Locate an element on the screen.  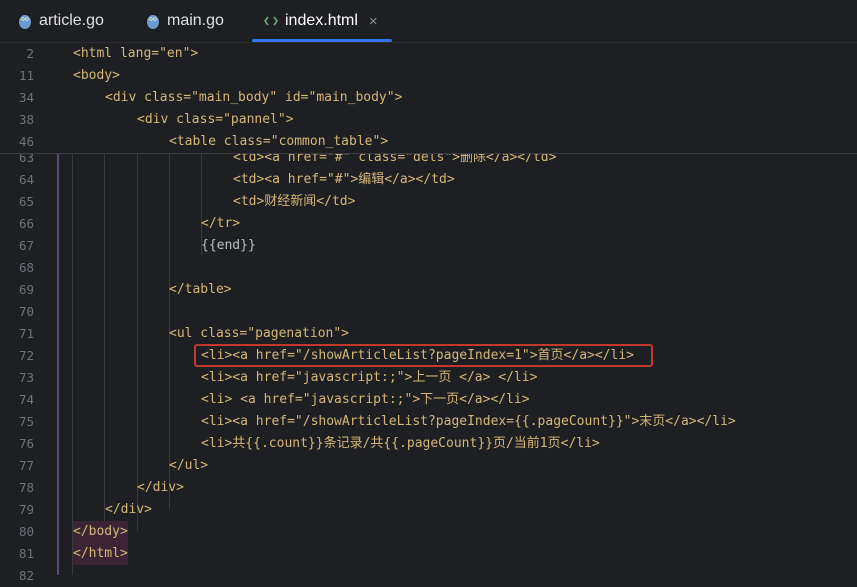
code-text: <body> is located at coordinates (96, 75).